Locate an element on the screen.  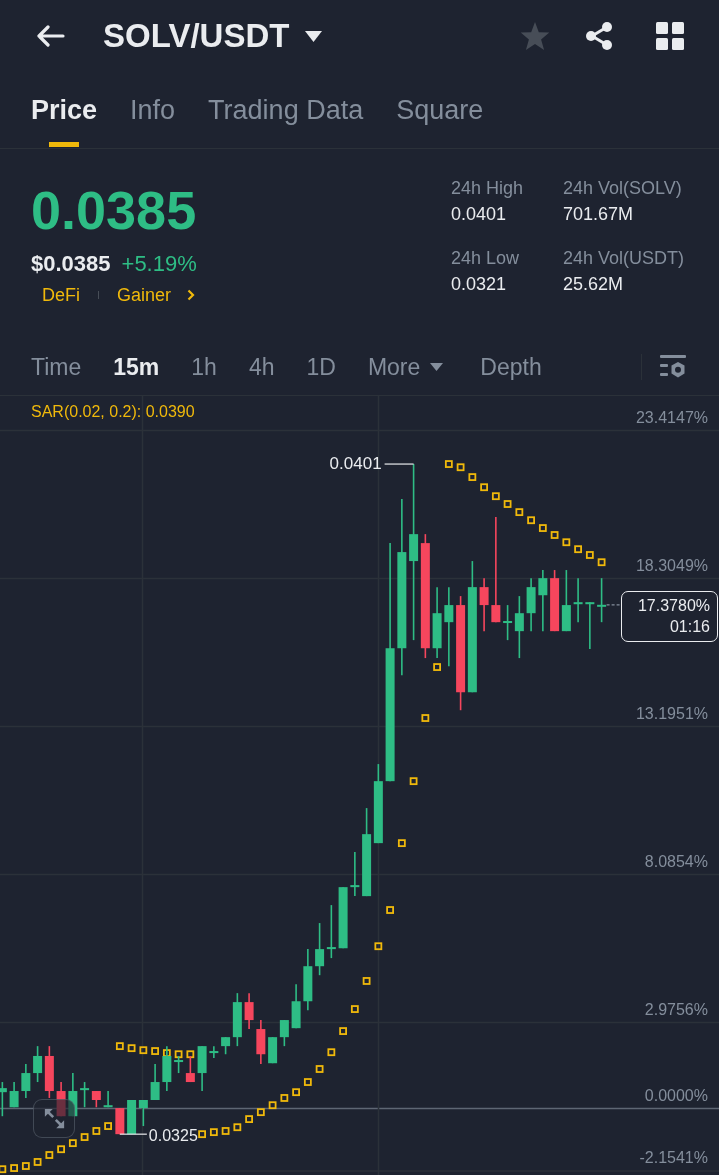
expand-button is located at coordinates (54, 1118).